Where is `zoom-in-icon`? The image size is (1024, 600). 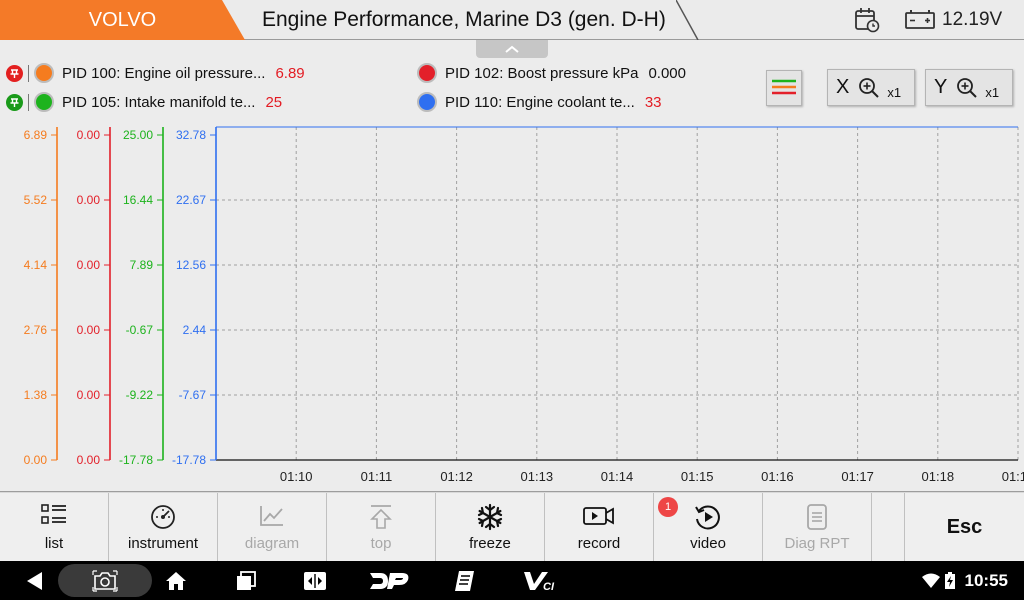
zoom-in-icon is located at coordinates (869, 87).